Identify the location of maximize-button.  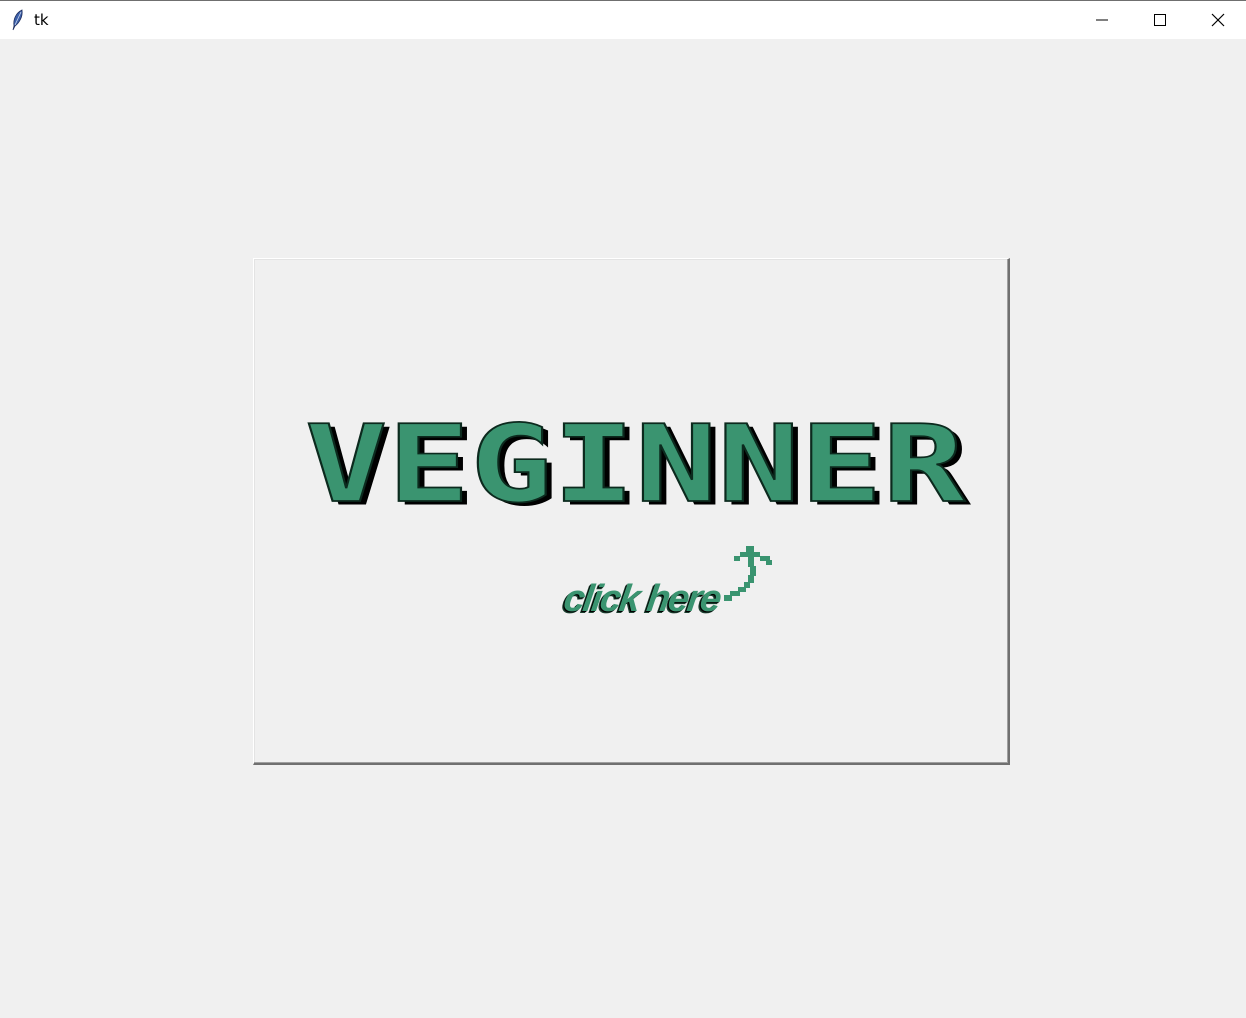
(1160, 20).